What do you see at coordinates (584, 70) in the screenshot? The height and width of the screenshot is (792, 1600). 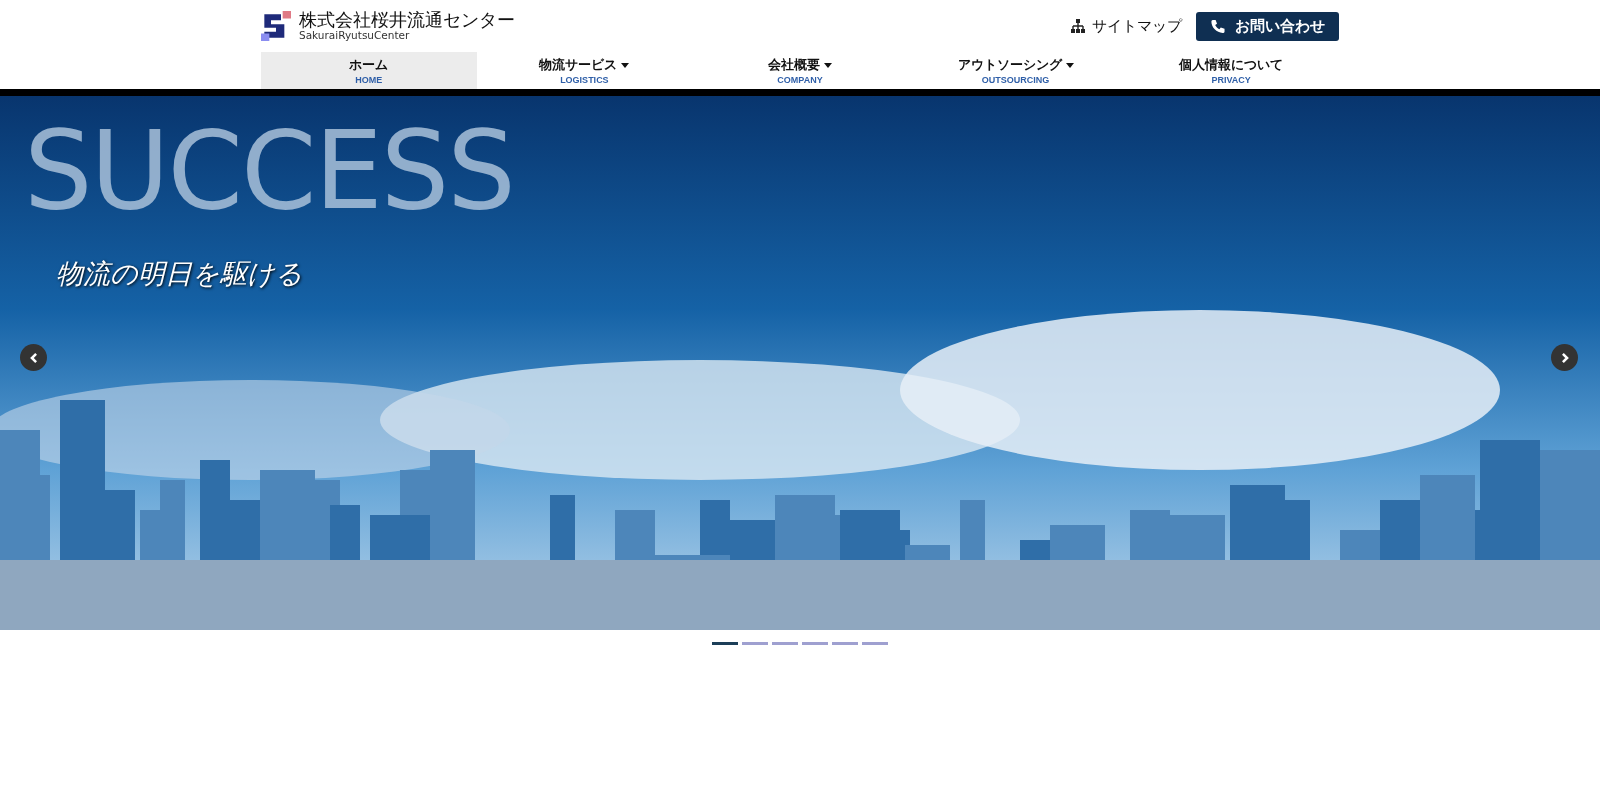 I see `nav-tab: 物流サービス LOGISTICS` at bounding box center [584, 70].